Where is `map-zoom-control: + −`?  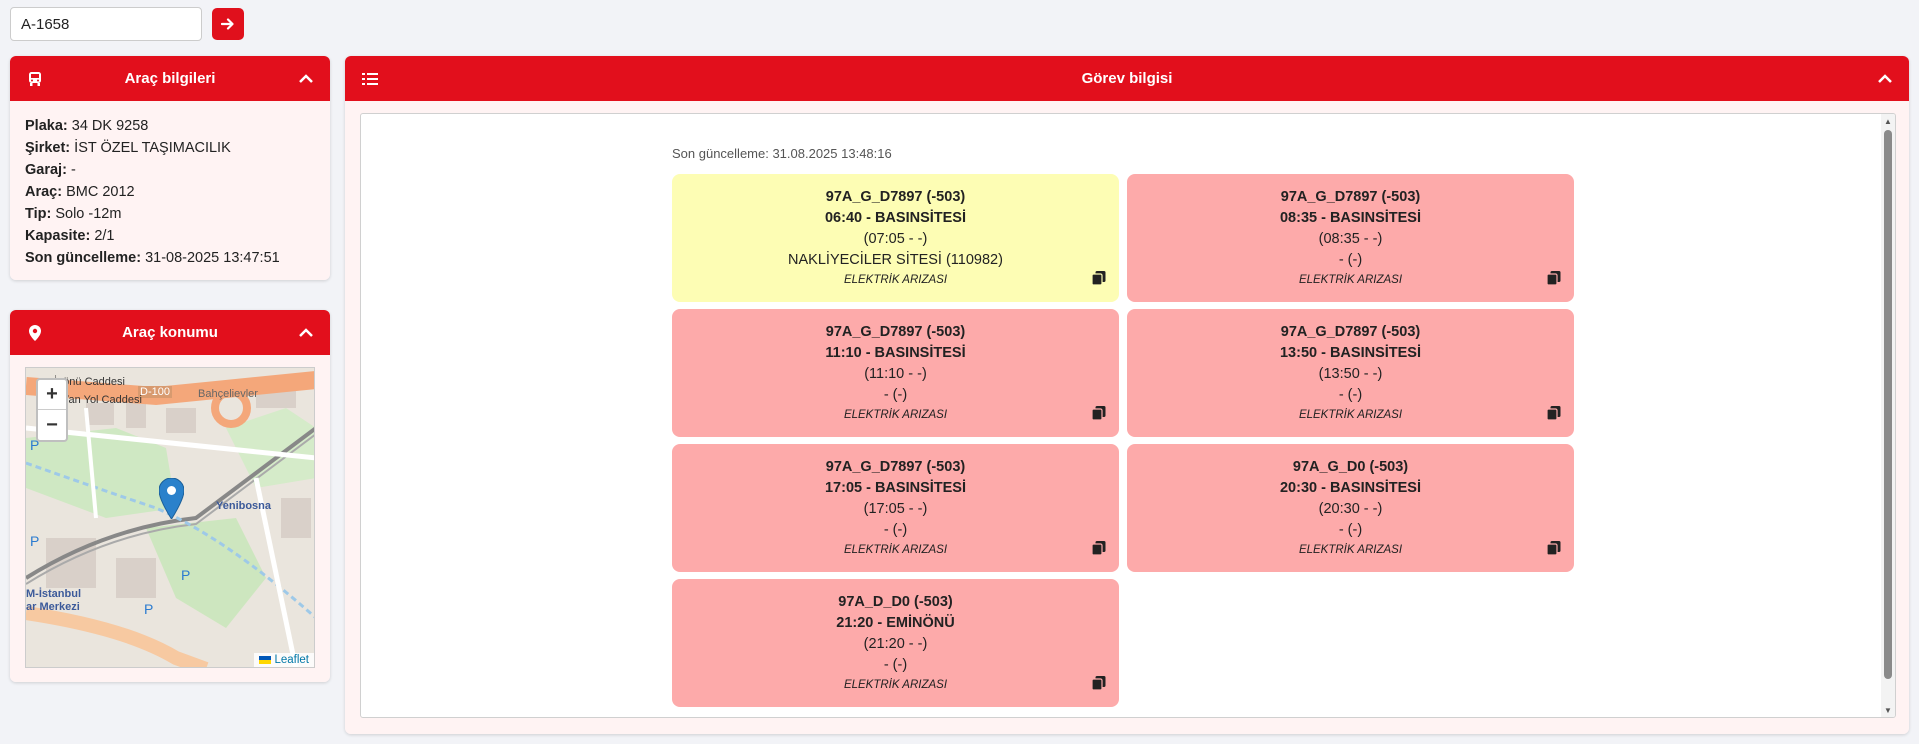 map-zoom-control: + − is located at coordinates (52, 410).